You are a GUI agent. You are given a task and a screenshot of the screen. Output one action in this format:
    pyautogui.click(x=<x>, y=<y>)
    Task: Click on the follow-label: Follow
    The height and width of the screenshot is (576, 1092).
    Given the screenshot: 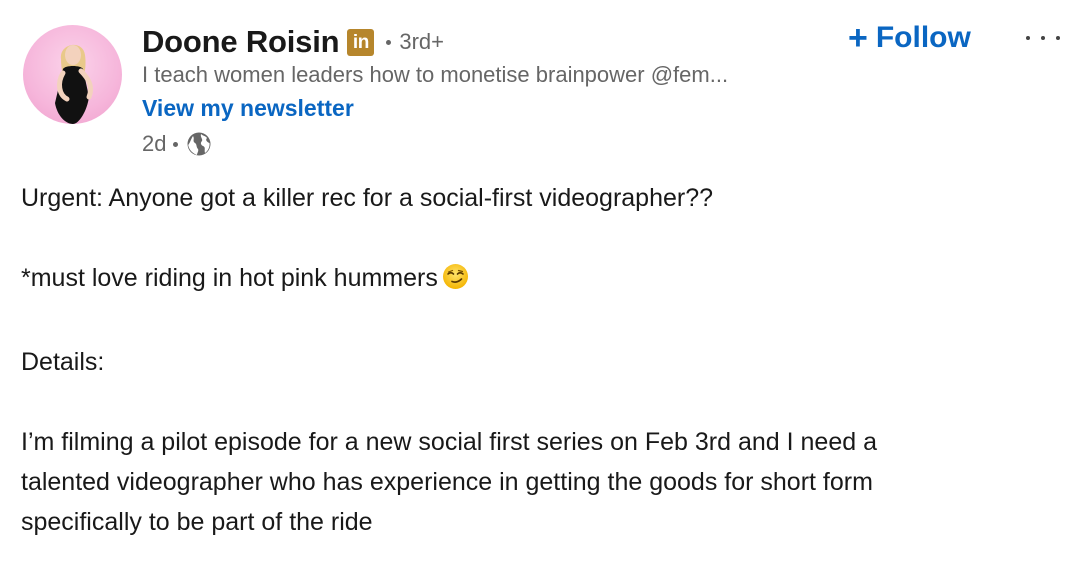 What is the action you would take?
    pyautogui.click(x=923, y=37)
    